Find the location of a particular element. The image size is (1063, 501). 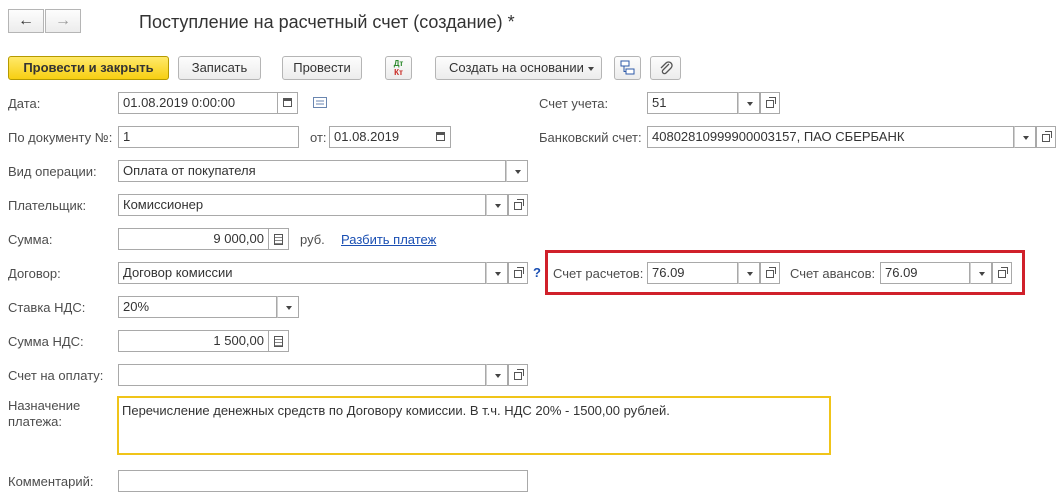

paperclip-icon is located at coordinates (666, 68).